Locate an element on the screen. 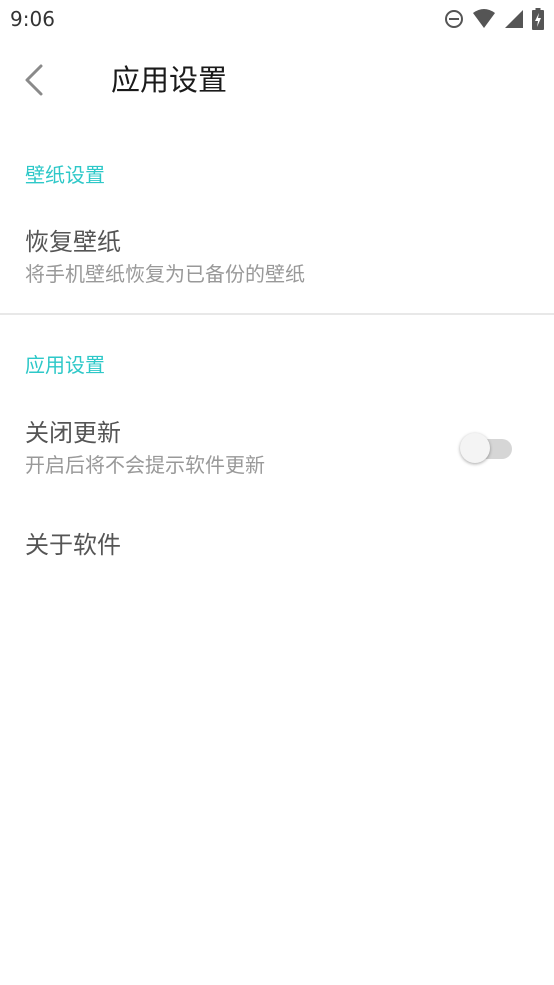 The width and height of the screenshot is (554, 985). signal-icon is located at coordinates (514, 19).